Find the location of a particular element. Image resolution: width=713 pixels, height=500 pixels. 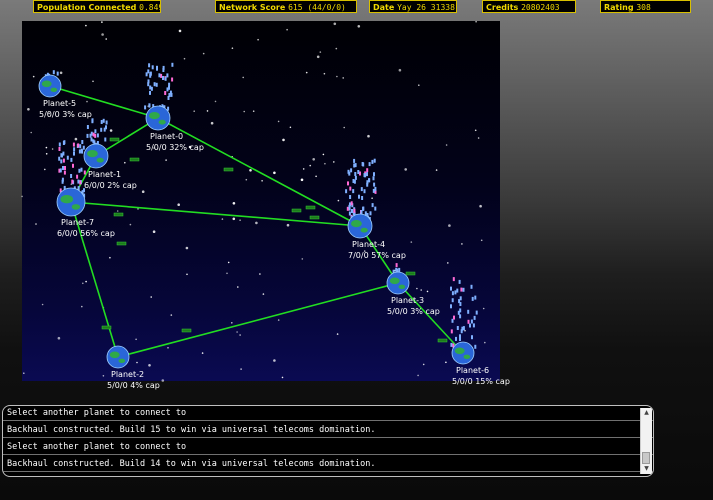

planet-name: Planet-3 is located at coordinates (407, 300).